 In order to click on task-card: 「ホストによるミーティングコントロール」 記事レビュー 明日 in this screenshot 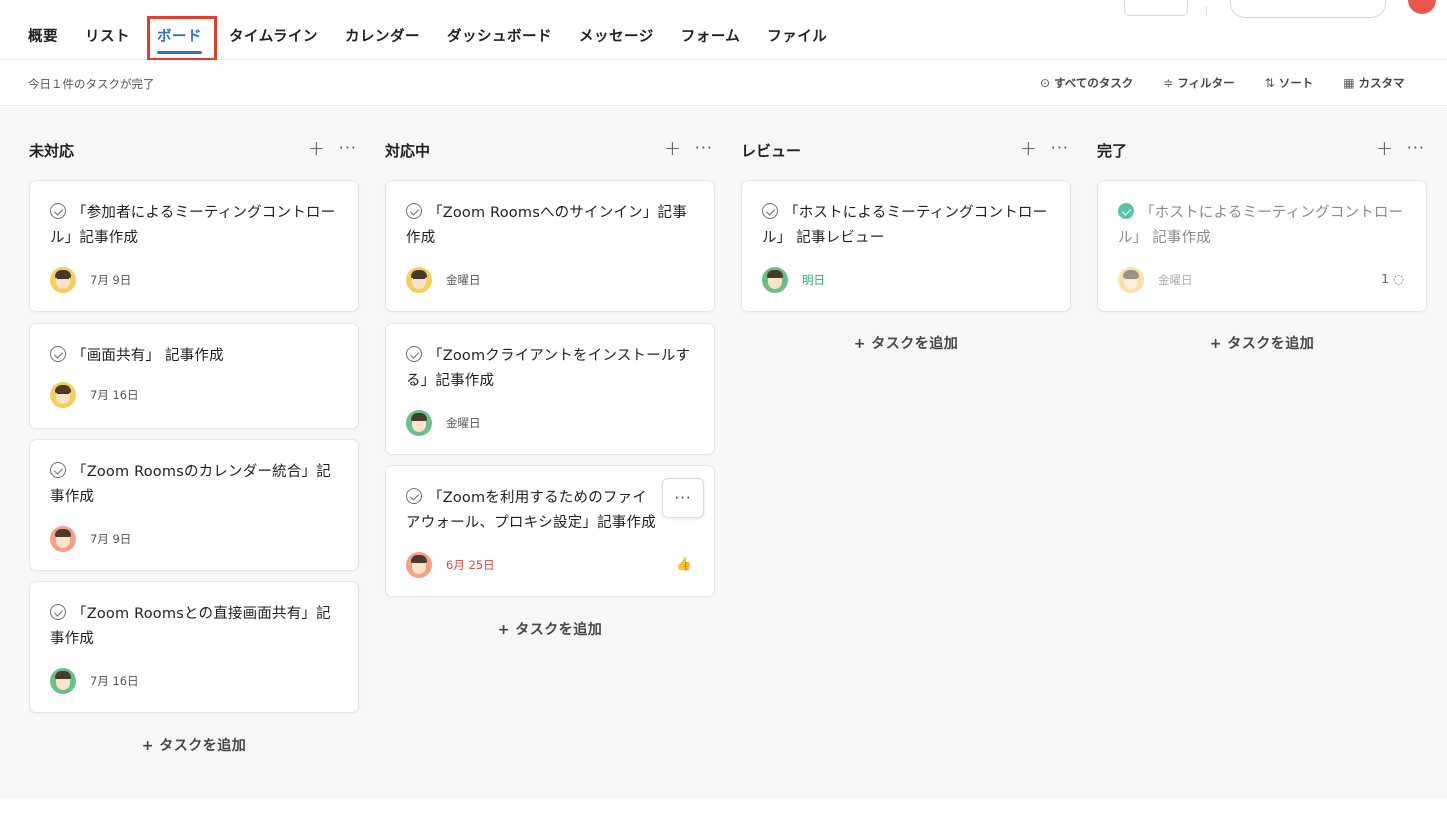, I will do `click(906, 246)`.